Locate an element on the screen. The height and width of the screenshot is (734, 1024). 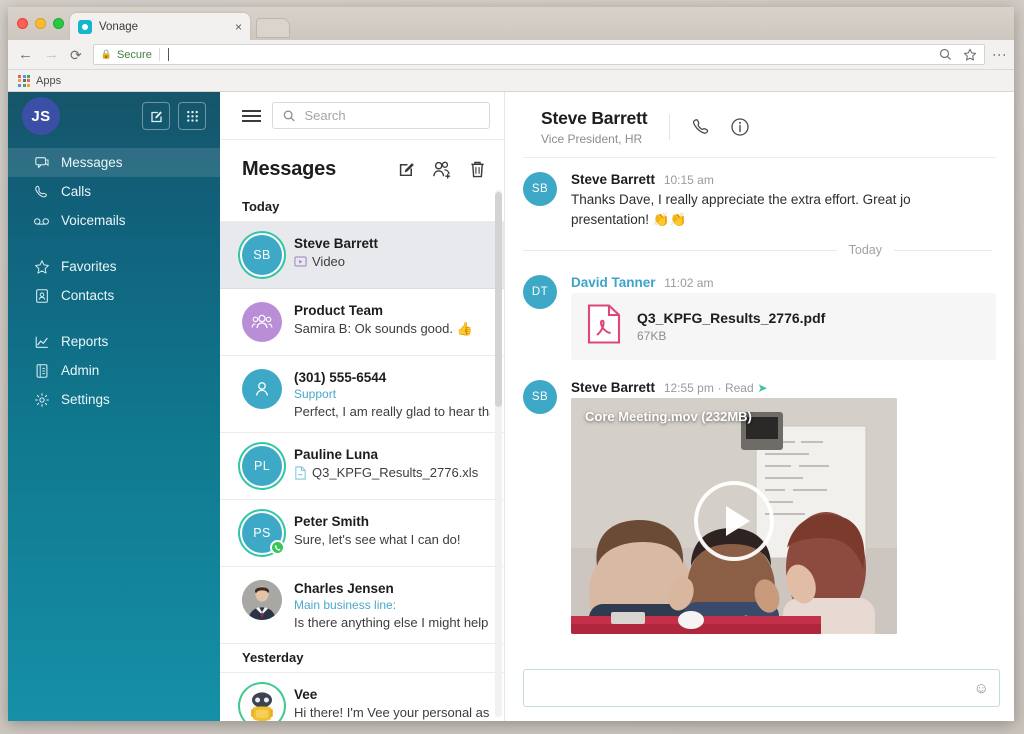
sidebar-item-favorites: Favorites is located at coordinates (114, 266).